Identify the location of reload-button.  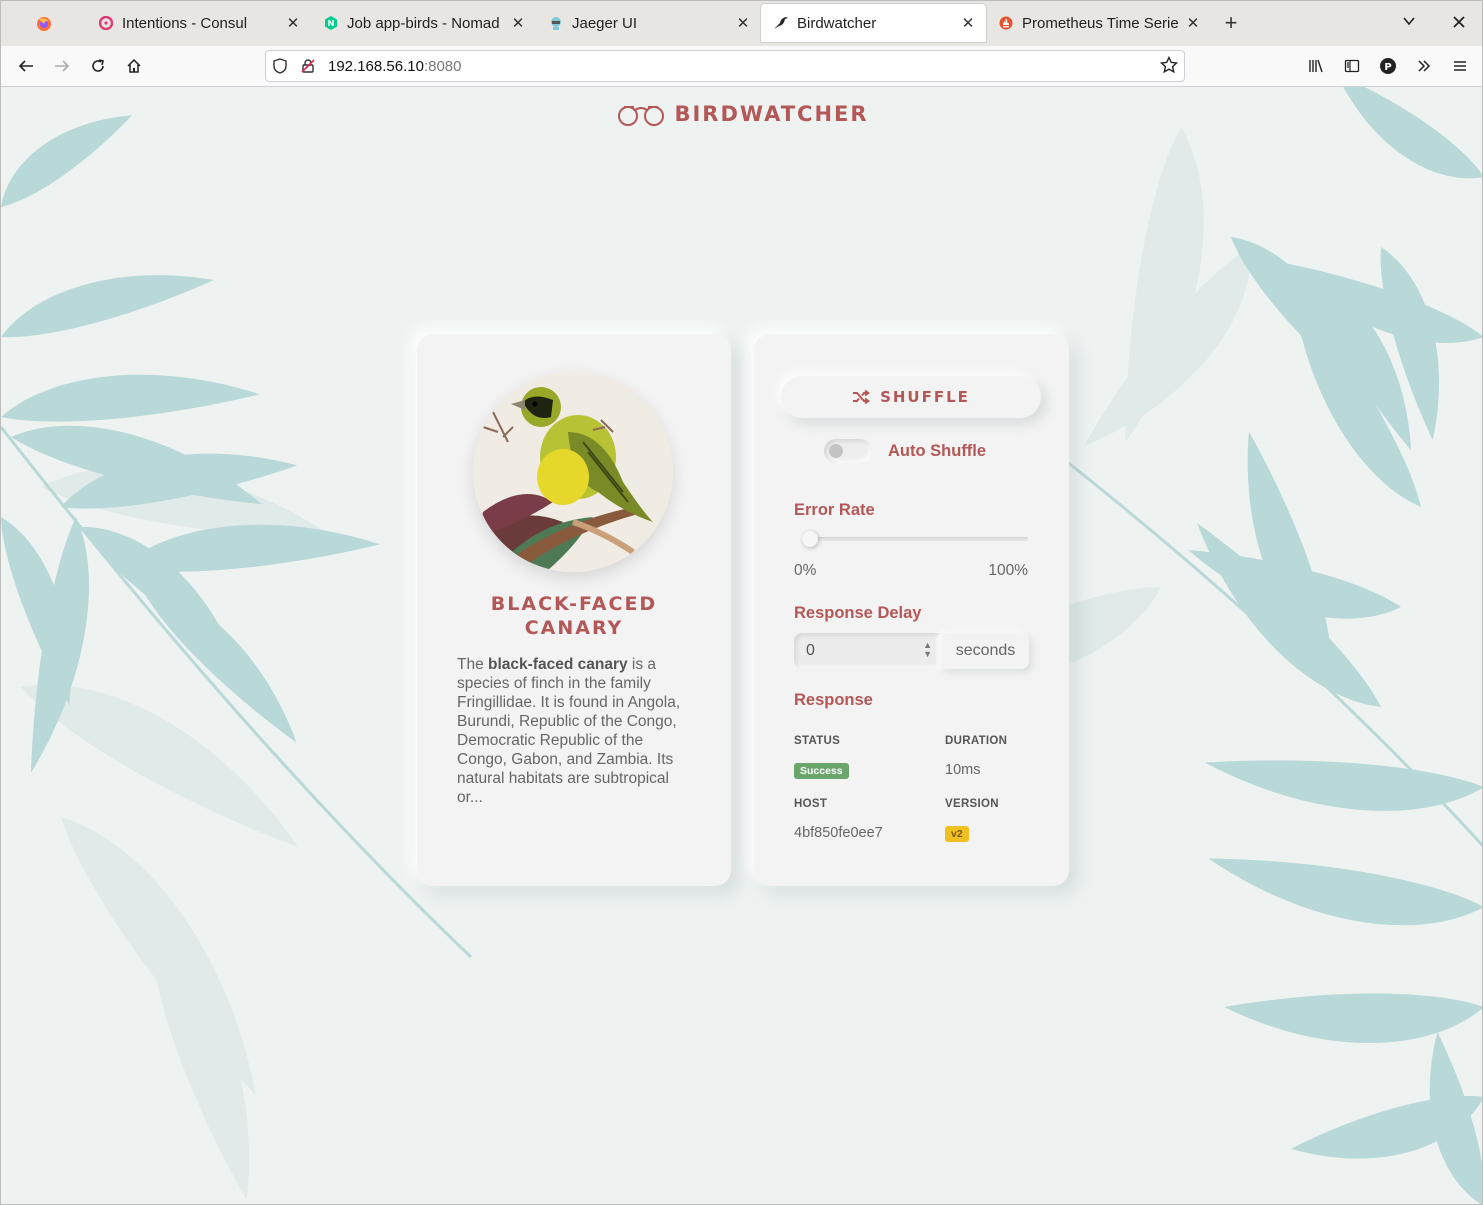
(98, 66).